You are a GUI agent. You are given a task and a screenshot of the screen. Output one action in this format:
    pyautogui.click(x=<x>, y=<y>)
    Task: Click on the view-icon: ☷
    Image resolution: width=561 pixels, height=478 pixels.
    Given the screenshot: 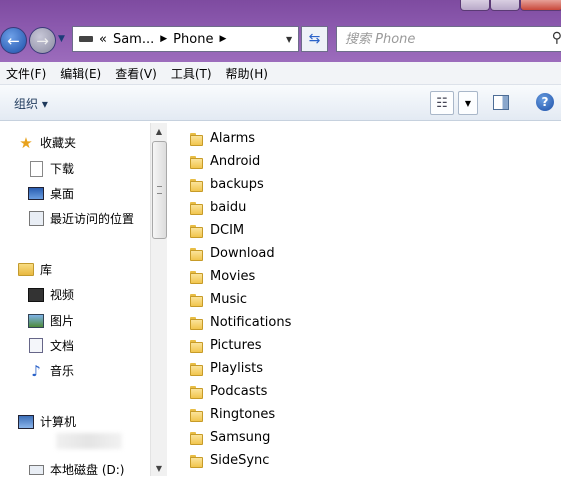 What is the action you would take?
    pyautogui.click(x=442, y=103)
    